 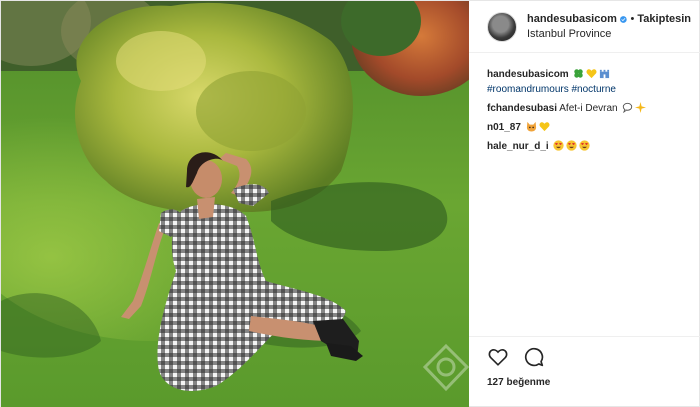 What do you see at coordinates (589, 82) in the screenshot?
I see `caption: handesubasicom #roomandrumours #nocturne` at bounding box center [589, 82].